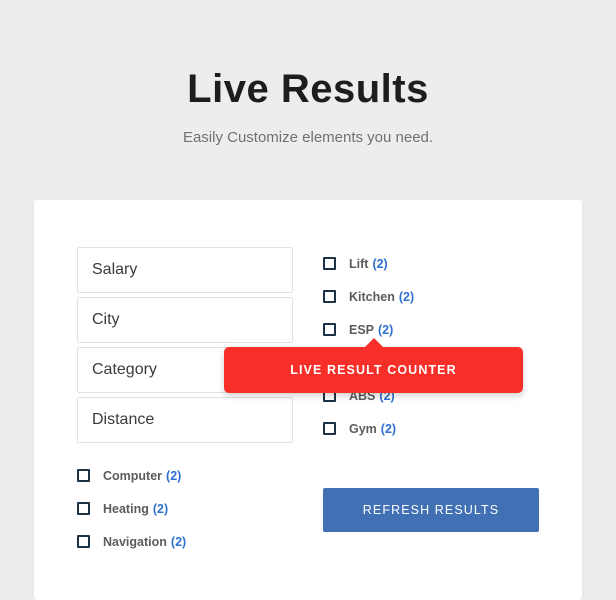 Image resolution: width=616 pixels, height=600 pixels. Describe the element at coordinates (185, 320) in the screenshot. I see `search-input-city` at that location.